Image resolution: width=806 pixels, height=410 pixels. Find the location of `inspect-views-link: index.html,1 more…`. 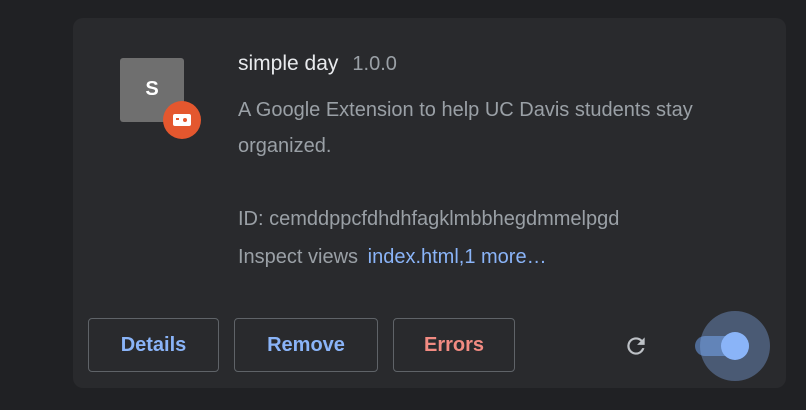

inspect-views-link: index.html,1 more… is located at coordinates (457, 257).